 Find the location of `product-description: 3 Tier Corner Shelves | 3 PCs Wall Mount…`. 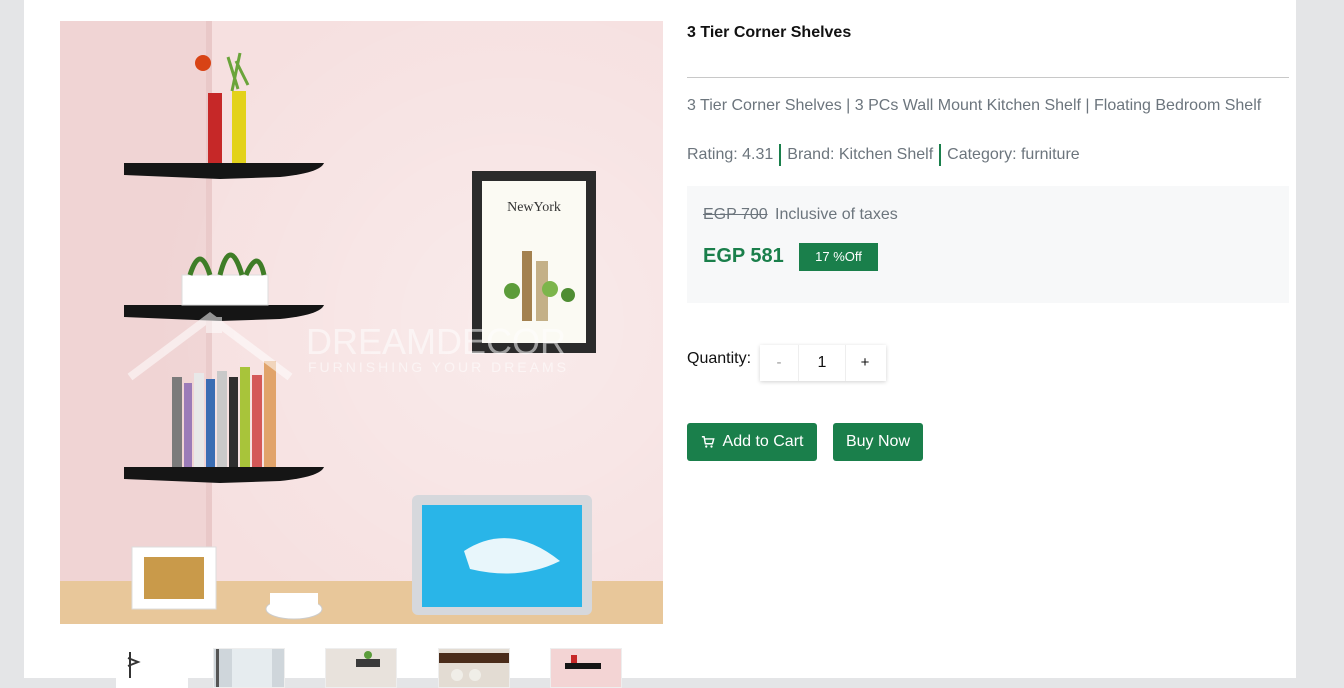

product-description: 3 Tier Corner Shelves | 3 PCs Wall Mount… is located at coordinates (974, 105).